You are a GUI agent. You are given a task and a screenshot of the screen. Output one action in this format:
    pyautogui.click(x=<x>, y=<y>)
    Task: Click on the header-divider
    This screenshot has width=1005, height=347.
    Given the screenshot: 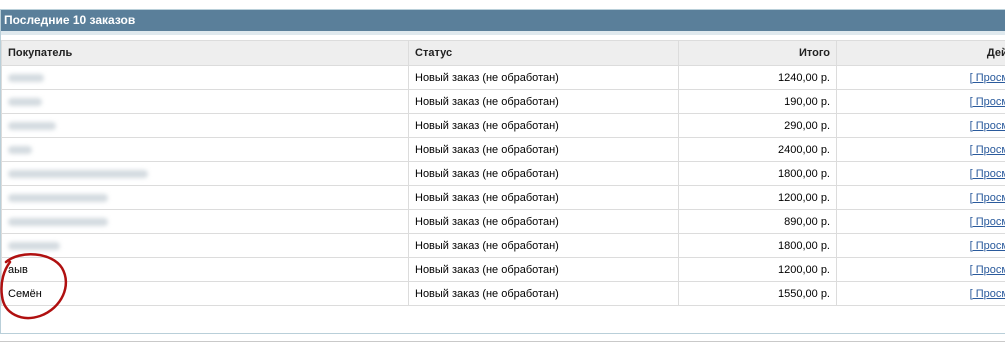 What is the action you would take?
    pyautogui.click(x=503, y=33)
    